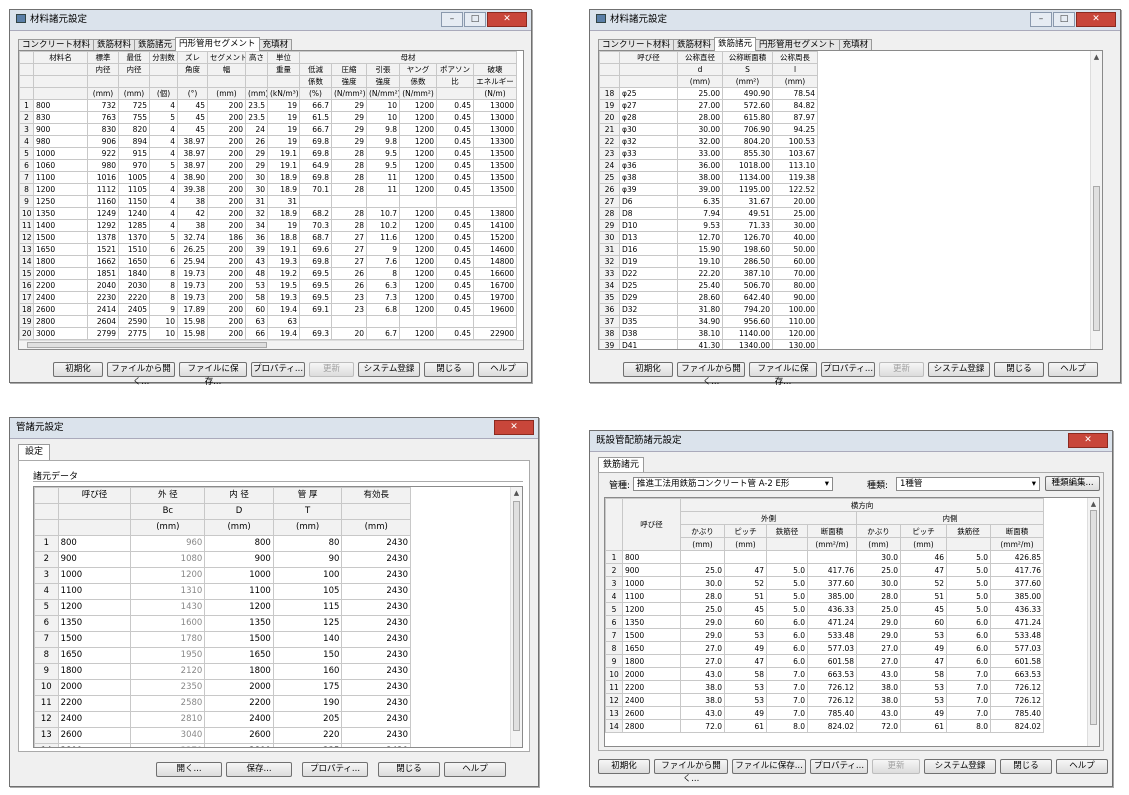  What do you see at coordinates (700, 177) in the screenshot?
I see `cell: 38.00` at bounding box center [700, 177].